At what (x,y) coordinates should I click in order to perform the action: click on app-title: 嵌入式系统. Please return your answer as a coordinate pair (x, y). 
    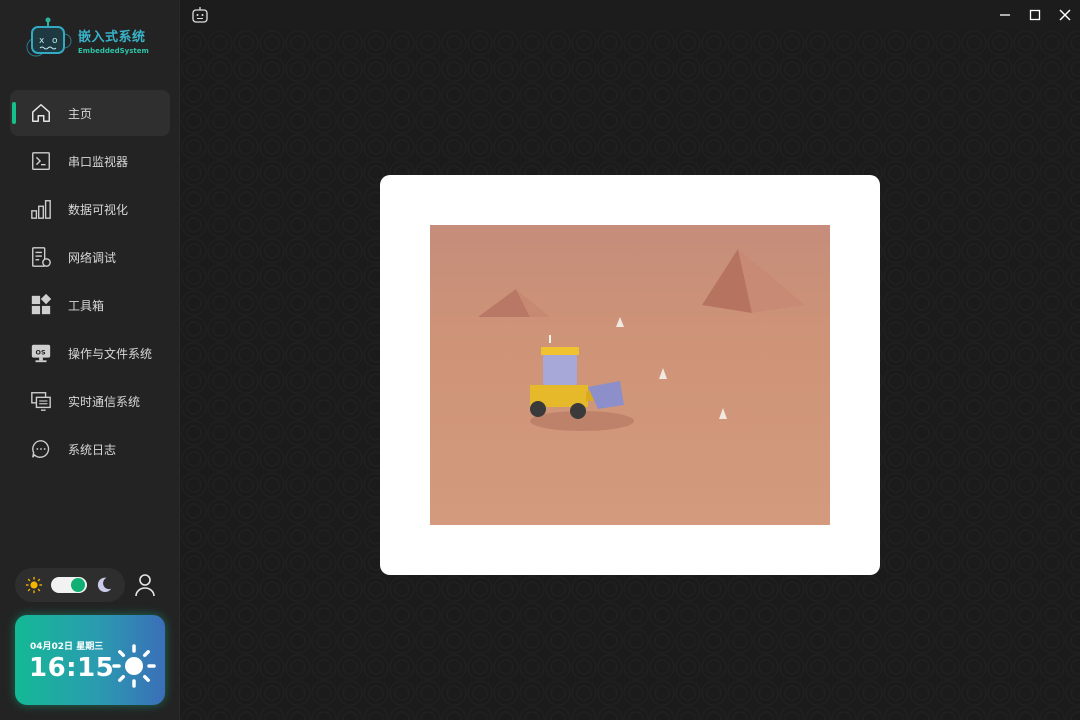
    Looking at the image, I should click on (112, 37).